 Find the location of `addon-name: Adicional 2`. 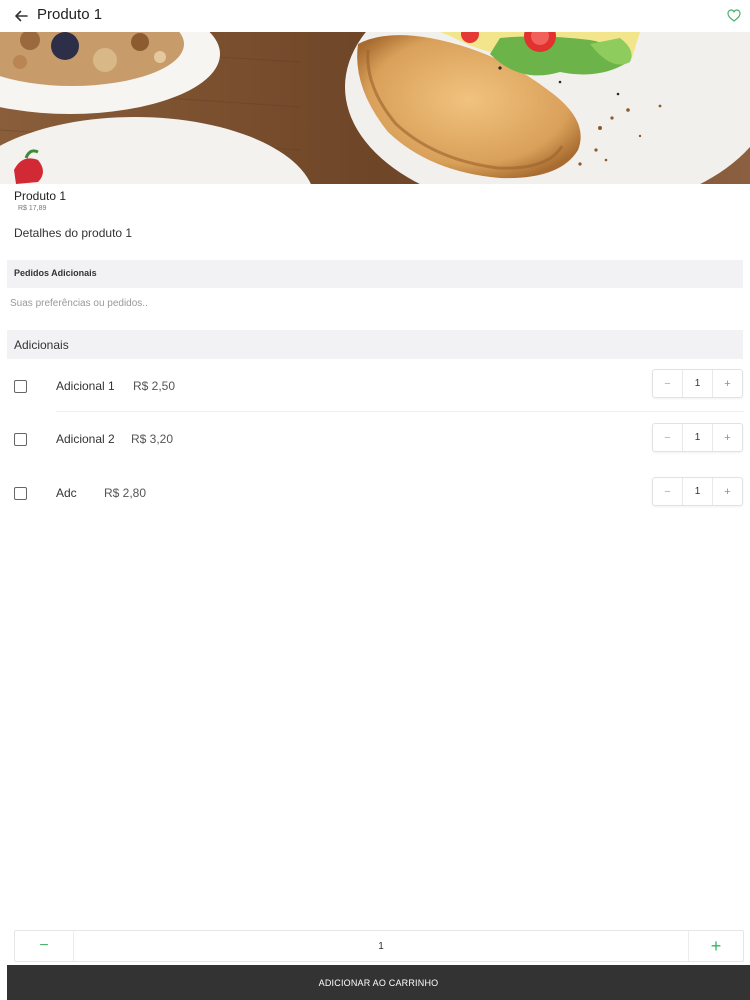

addon-name: Adicional 2 is located at coordinates (85, 439).